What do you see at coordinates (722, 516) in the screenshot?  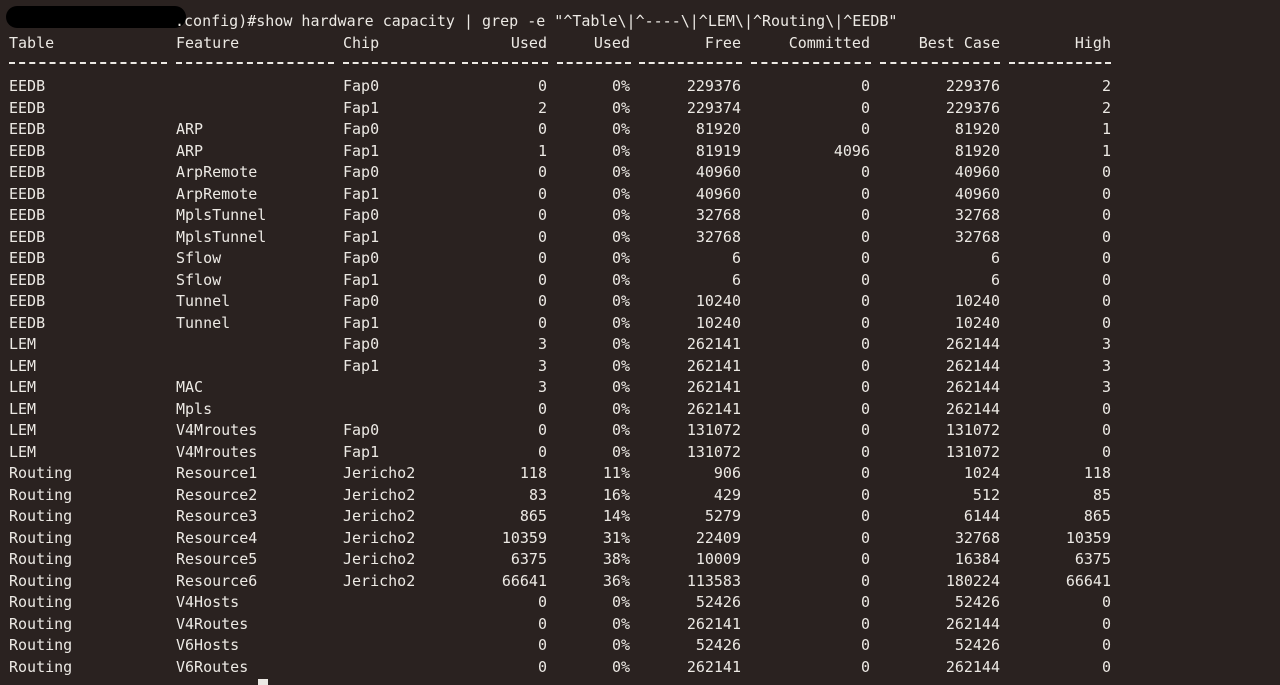 I see `cell-free: 5279` at bounding box center [722, 516].